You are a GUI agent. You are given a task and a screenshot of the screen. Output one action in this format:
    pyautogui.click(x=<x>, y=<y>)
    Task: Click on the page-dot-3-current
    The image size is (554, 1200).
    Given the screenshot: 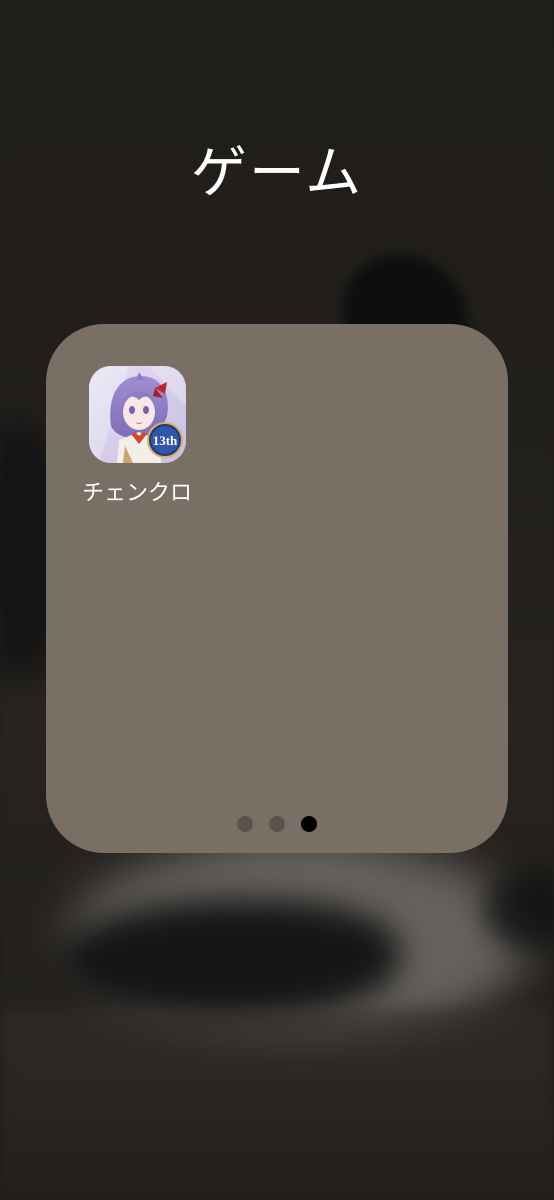 What is the action you would take?
    pyautogui.click(x=309, y=824)
    